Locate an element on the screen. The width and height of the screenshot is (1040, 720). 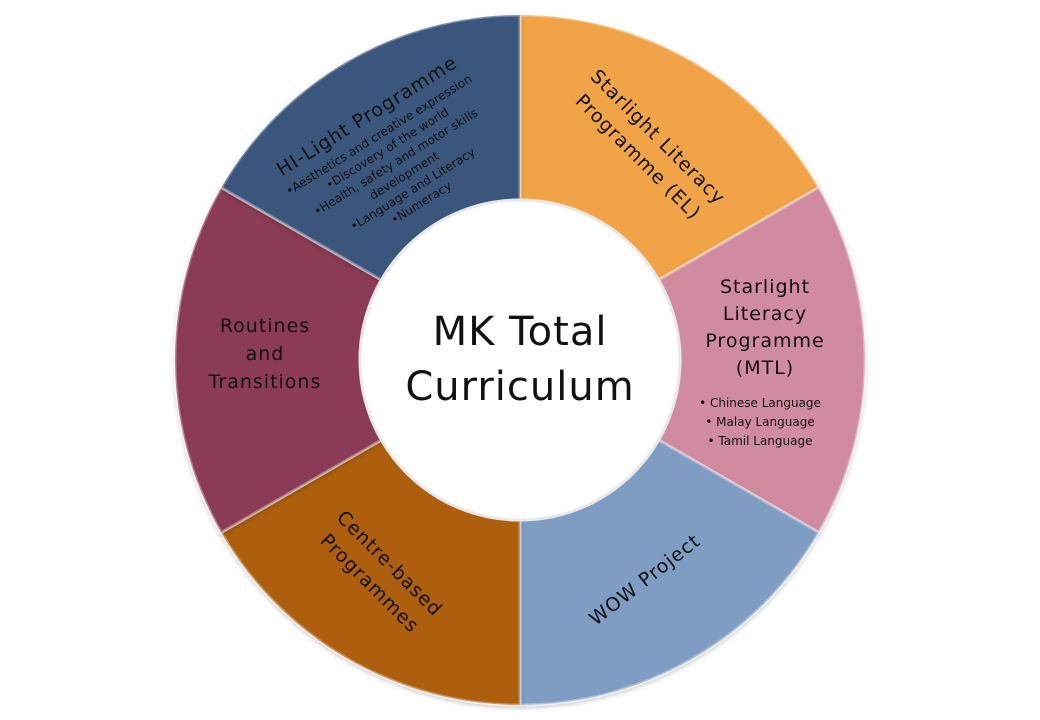
mtl-title-line4: (MTL) is located at coordinates (765, 368).